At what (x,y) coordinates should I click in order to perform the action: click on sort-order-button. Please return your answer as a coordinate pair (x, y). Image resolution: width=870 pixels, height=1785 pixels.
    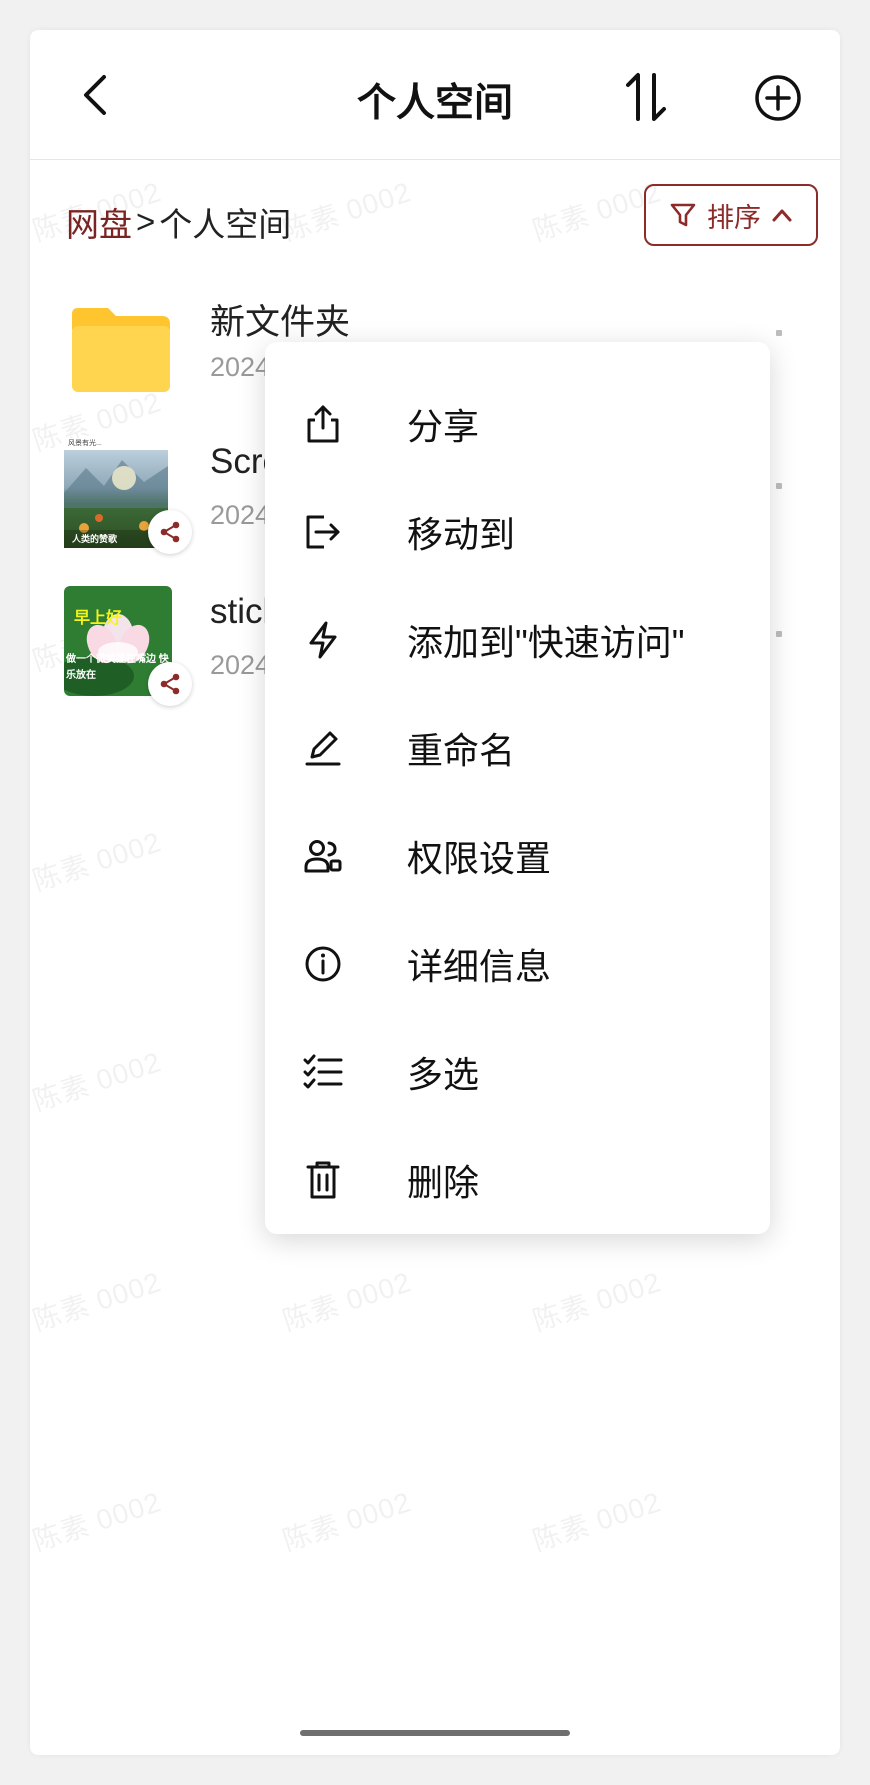
    Looking at the image, I should click on (646, 97).